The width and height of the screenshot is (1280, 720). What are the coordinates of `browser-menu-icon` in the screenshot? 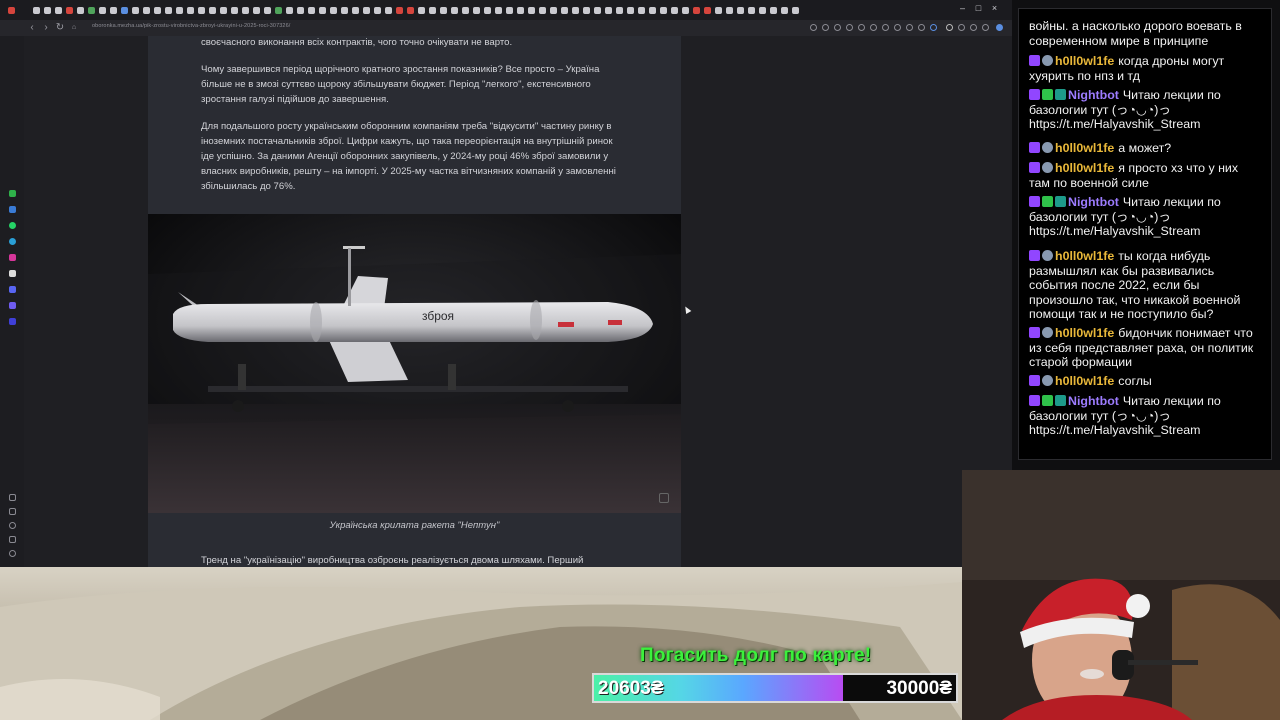 It's located at (11, 10).